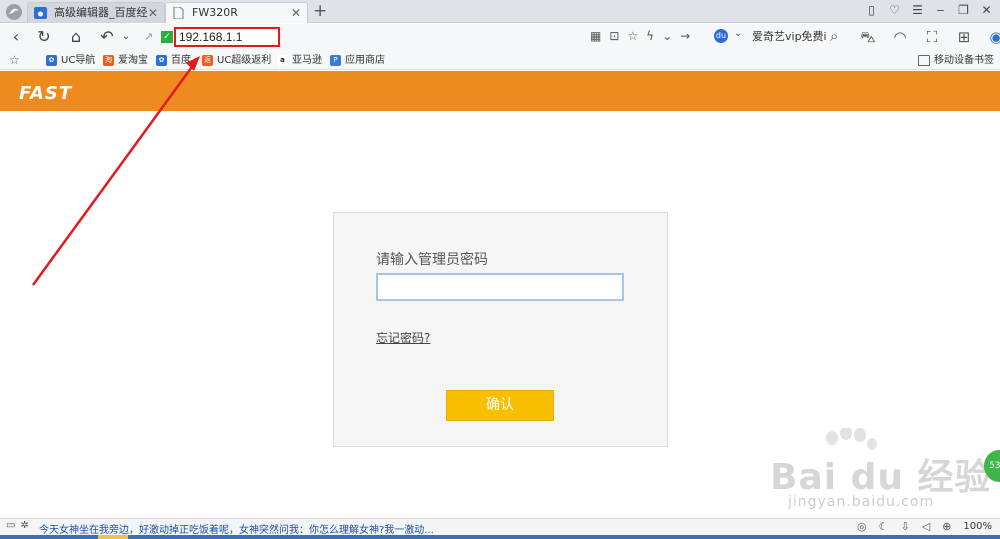 The height and width of the screenshot is (539, 1000). What do you see at coordinates (900, 37) in the screenshot?
I see `wifi-icon: ◠` at bounding box center [900, 37].